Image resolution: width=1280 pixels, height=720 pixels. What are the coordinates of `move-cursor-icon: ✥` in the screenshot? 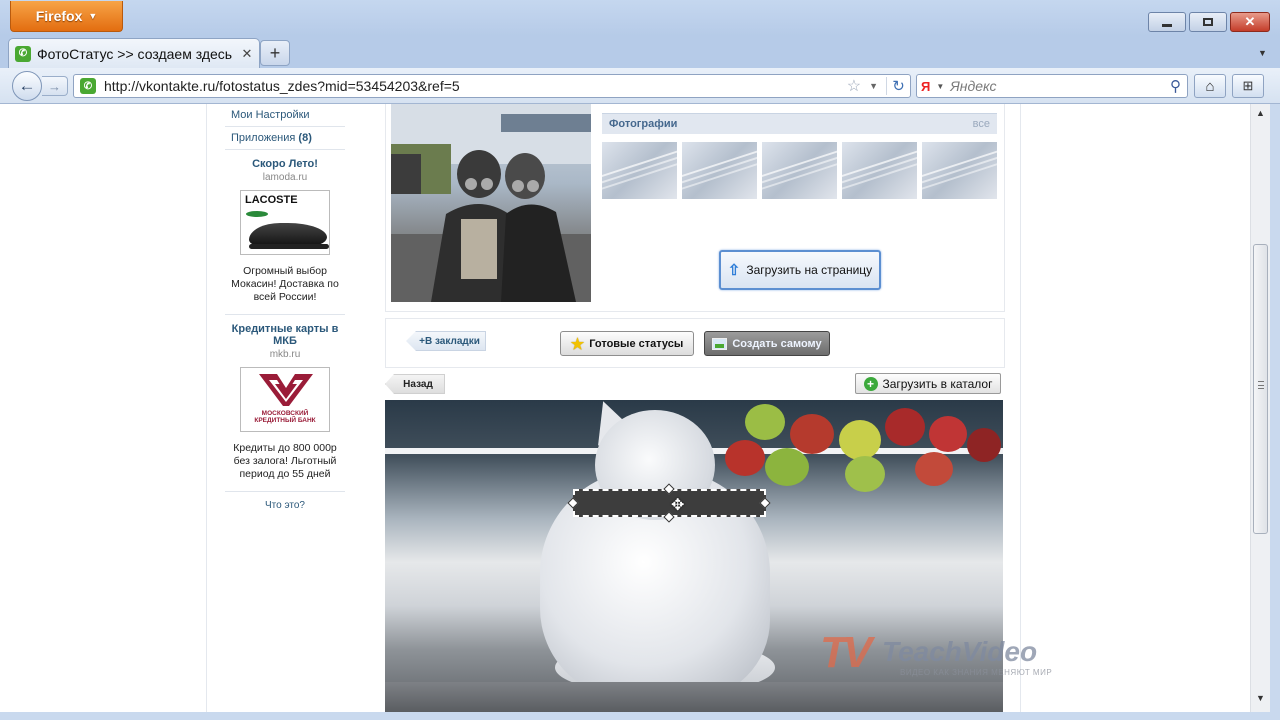 It's located at (677, 505).